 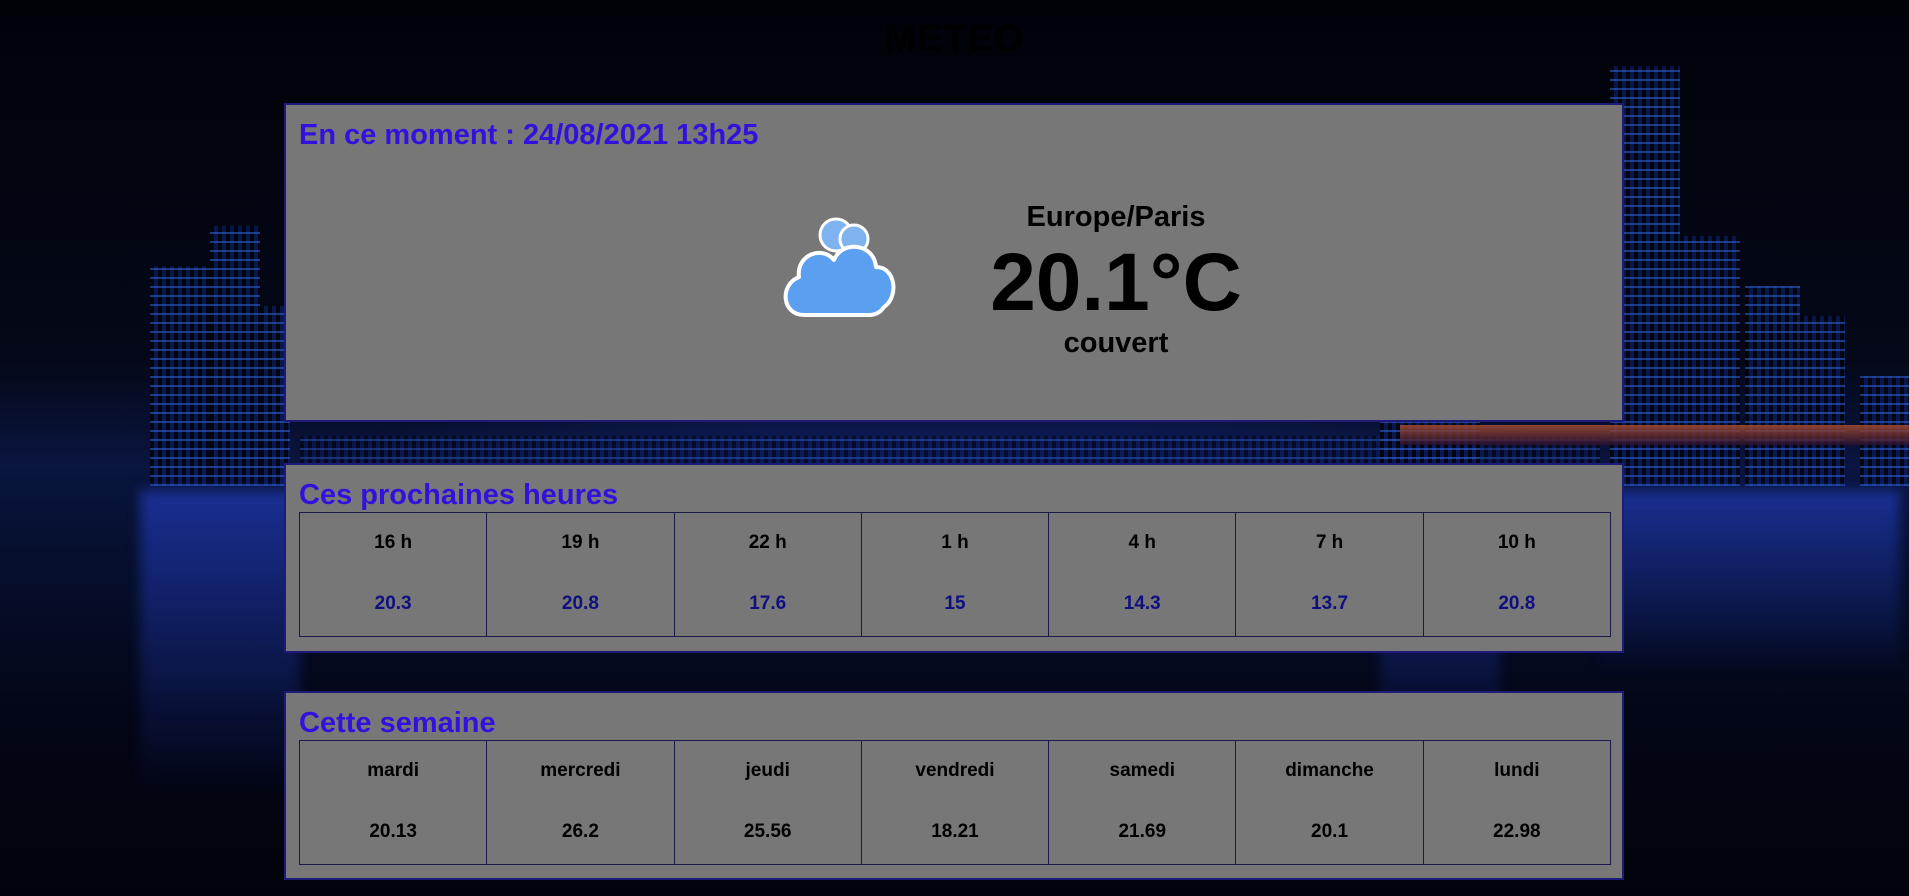 What do you see at coordinates (581, 574) in the screenshot?
I see `hour-cell: 19 h 20.8` at bounding box center [581, 574].